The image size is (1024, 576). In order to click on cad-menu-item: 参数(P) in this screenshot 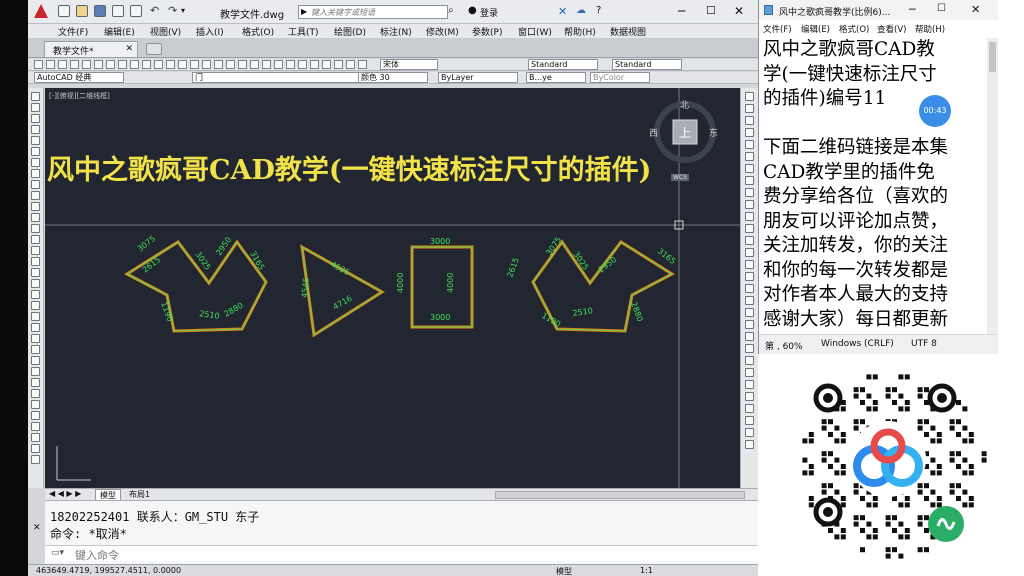, I will do `click(487, 31)`.